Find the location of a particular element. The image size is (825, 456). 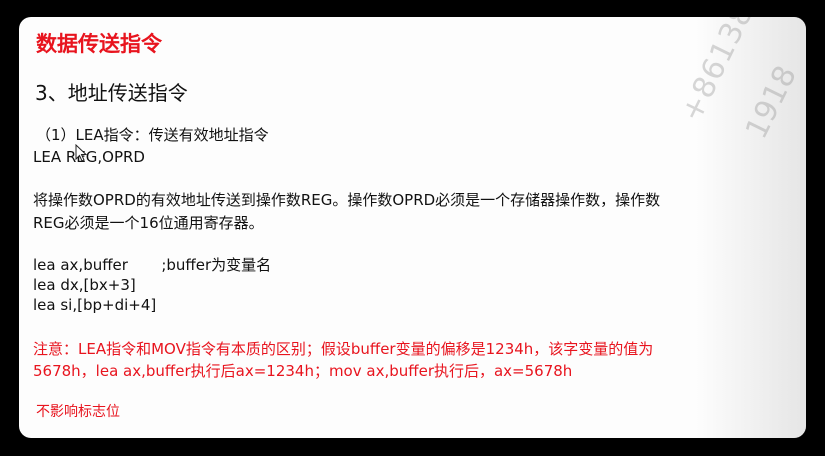

lea-subheading: （1）LEA指令：传送有效地址指令 is located at coordinates (152, 135).